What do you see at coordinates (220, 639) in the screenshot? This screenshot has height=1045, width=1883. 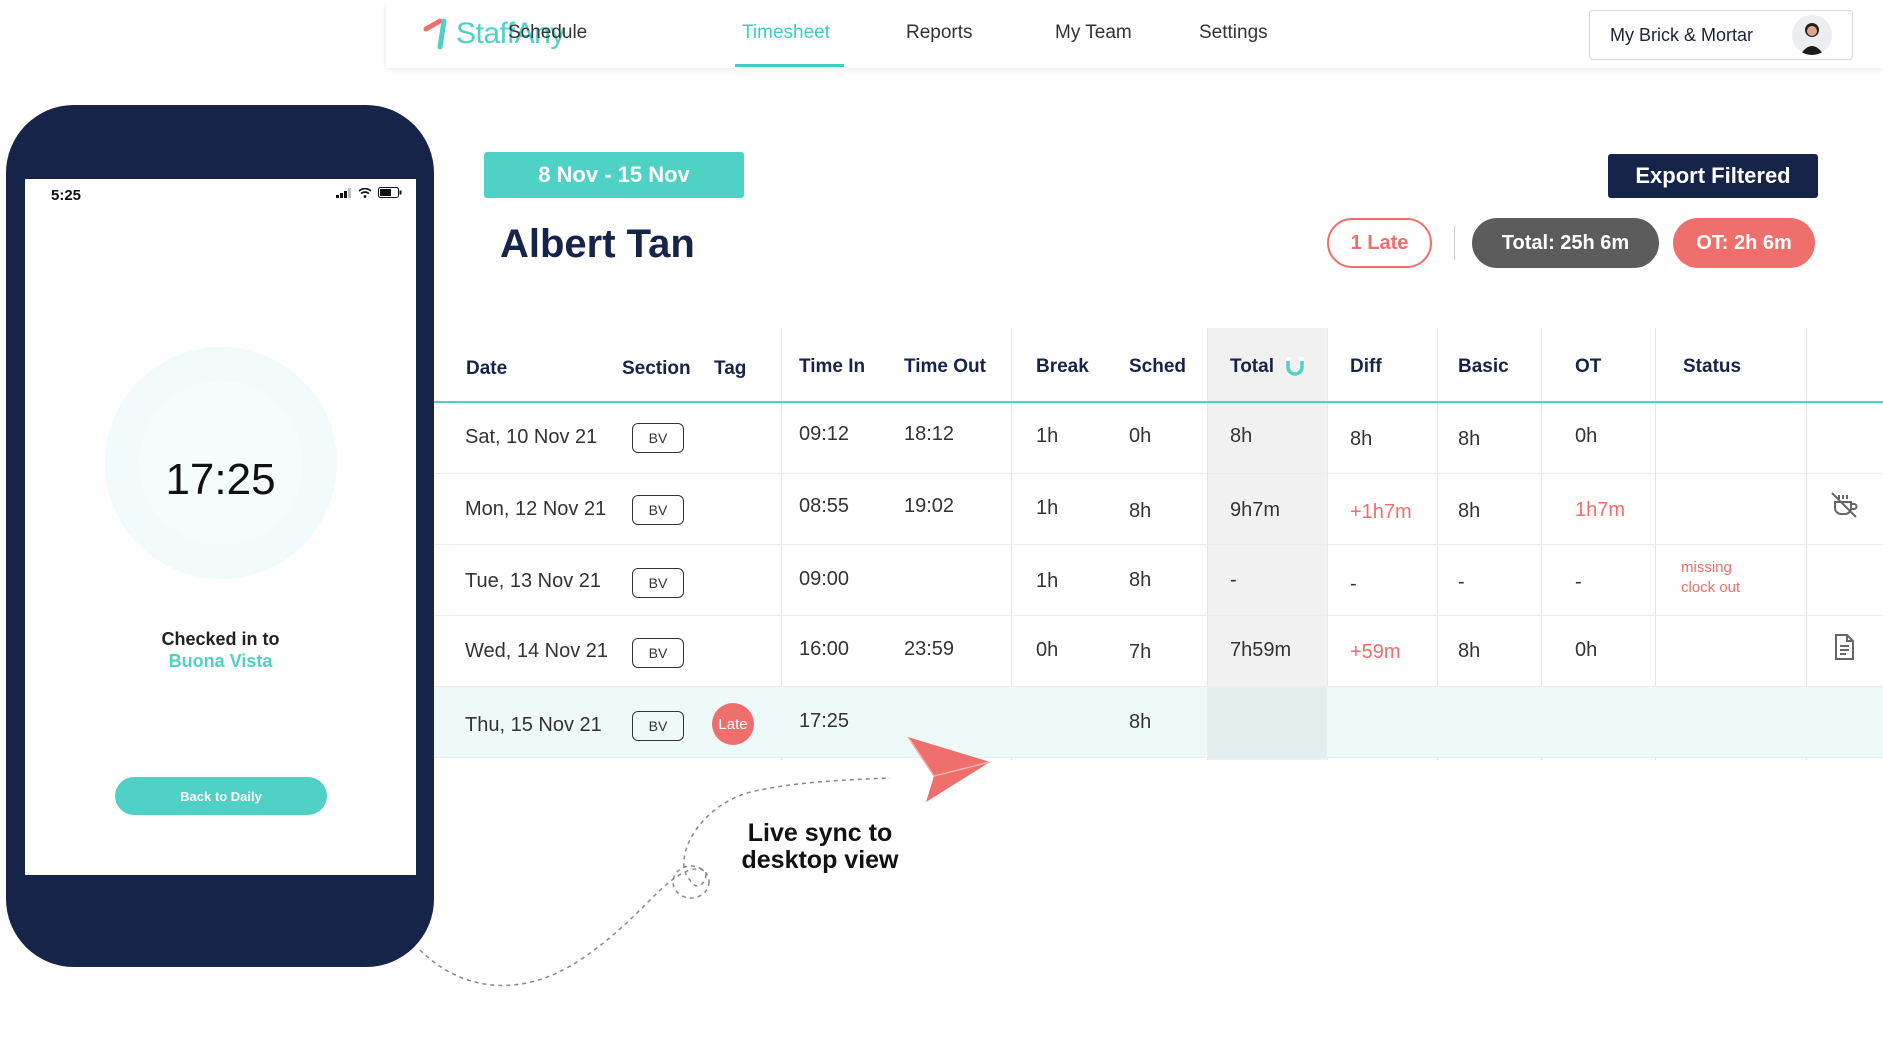 I see `checked-in-label: Checked in to` at bounding box center [220, 639].